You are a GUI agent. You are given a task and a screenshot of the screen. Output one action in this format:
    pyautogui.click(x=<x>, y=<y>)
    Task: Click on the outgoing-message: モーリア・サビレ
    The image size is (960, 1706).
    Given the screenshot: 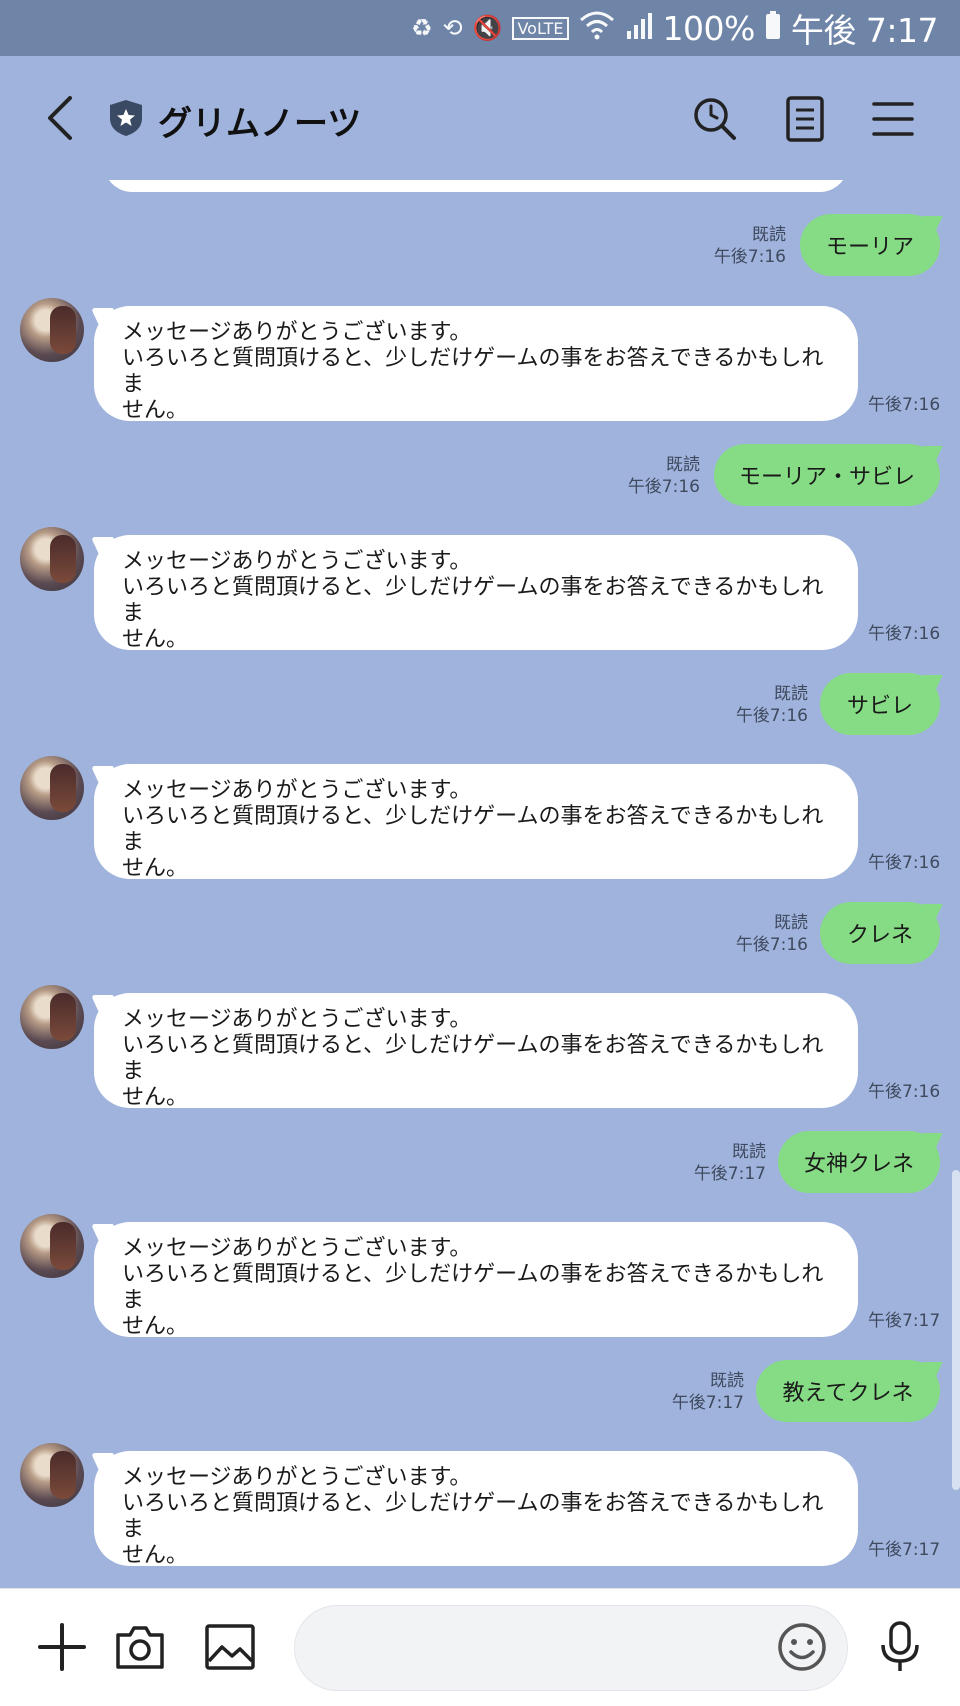 What is the action you would take?
    pyautogui.click(x=827, y=475)
    